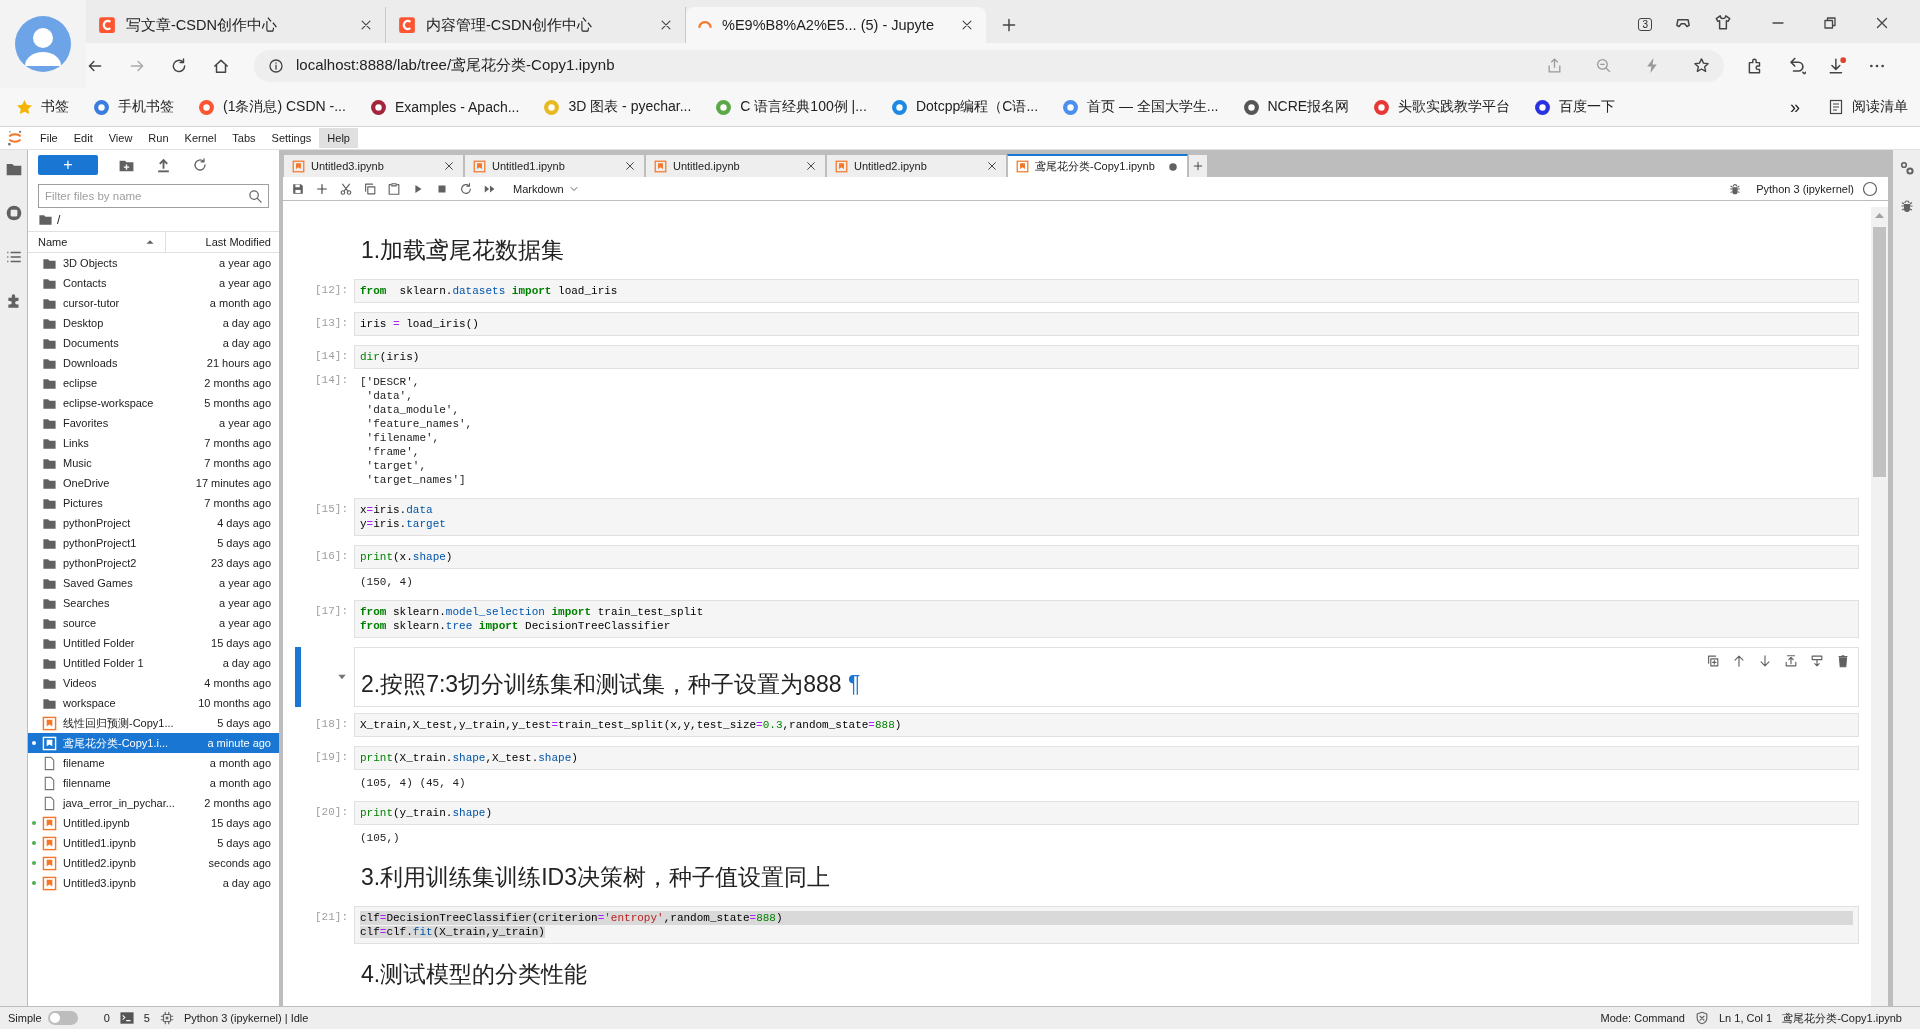 This screenshot has height=1029, width=1920. What do you see at coordinates (133, 107) in the screenshot?
I see `bookmark: 手机书签` at bounding box center [133, 107].